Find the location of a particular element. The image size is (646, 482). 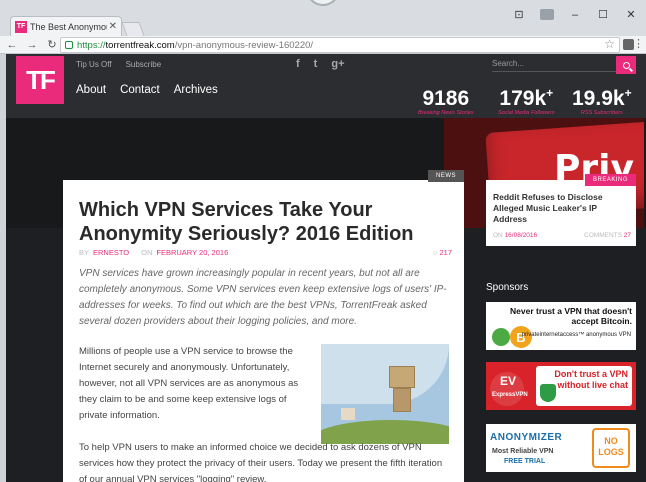

news-tag: NEWS is located at coordinates (446, 176).